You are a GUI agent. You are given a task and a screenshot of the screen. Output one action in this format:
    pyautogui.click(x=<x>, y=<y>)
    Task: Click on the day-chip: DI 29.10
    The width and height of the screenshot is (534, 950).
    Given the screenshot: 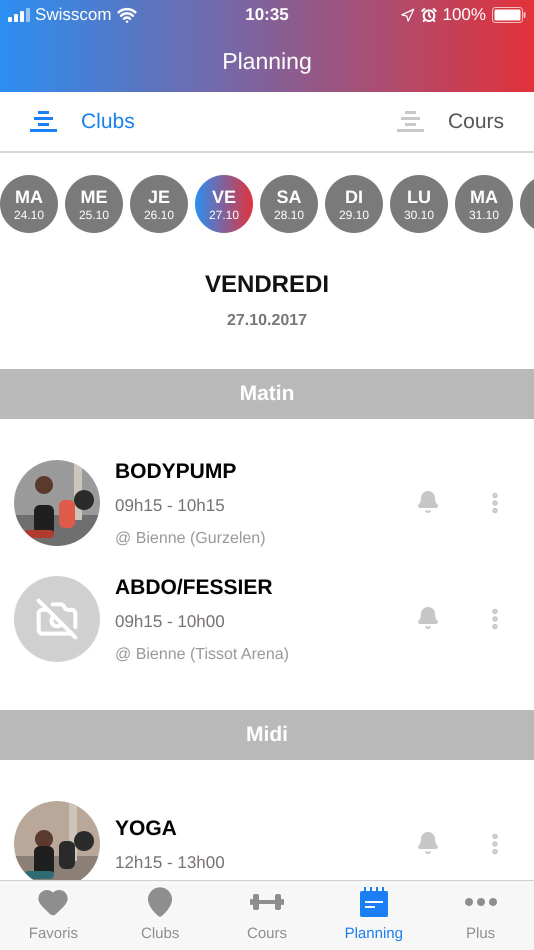 What is the action you would take?
    pyautogui.click(x=354, y=204)
    